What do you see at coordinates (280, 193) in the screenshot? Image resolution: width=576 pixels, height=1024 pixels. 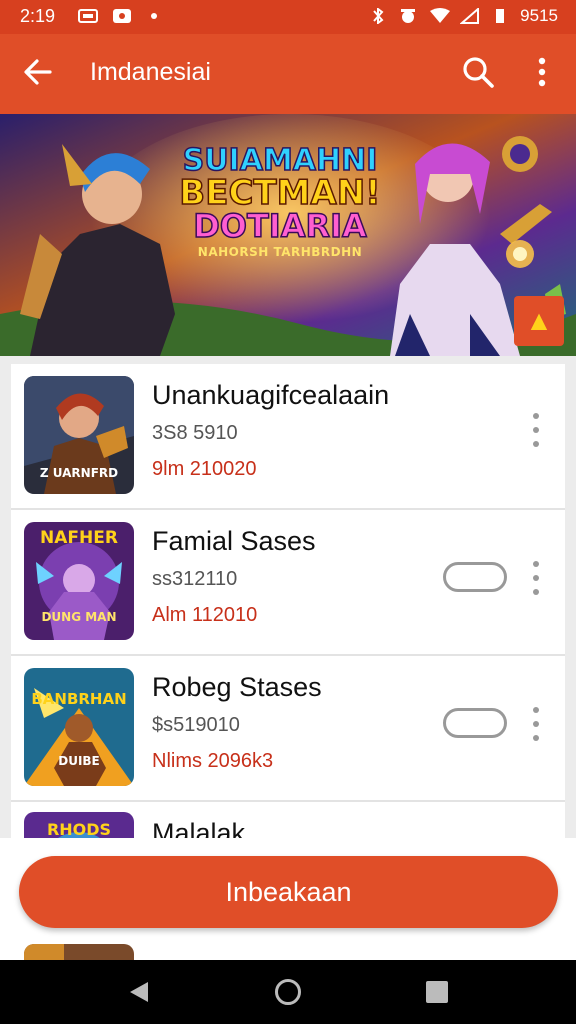 I see `banner-line-2: BECTMAN!` at bounding box center [280, 193].